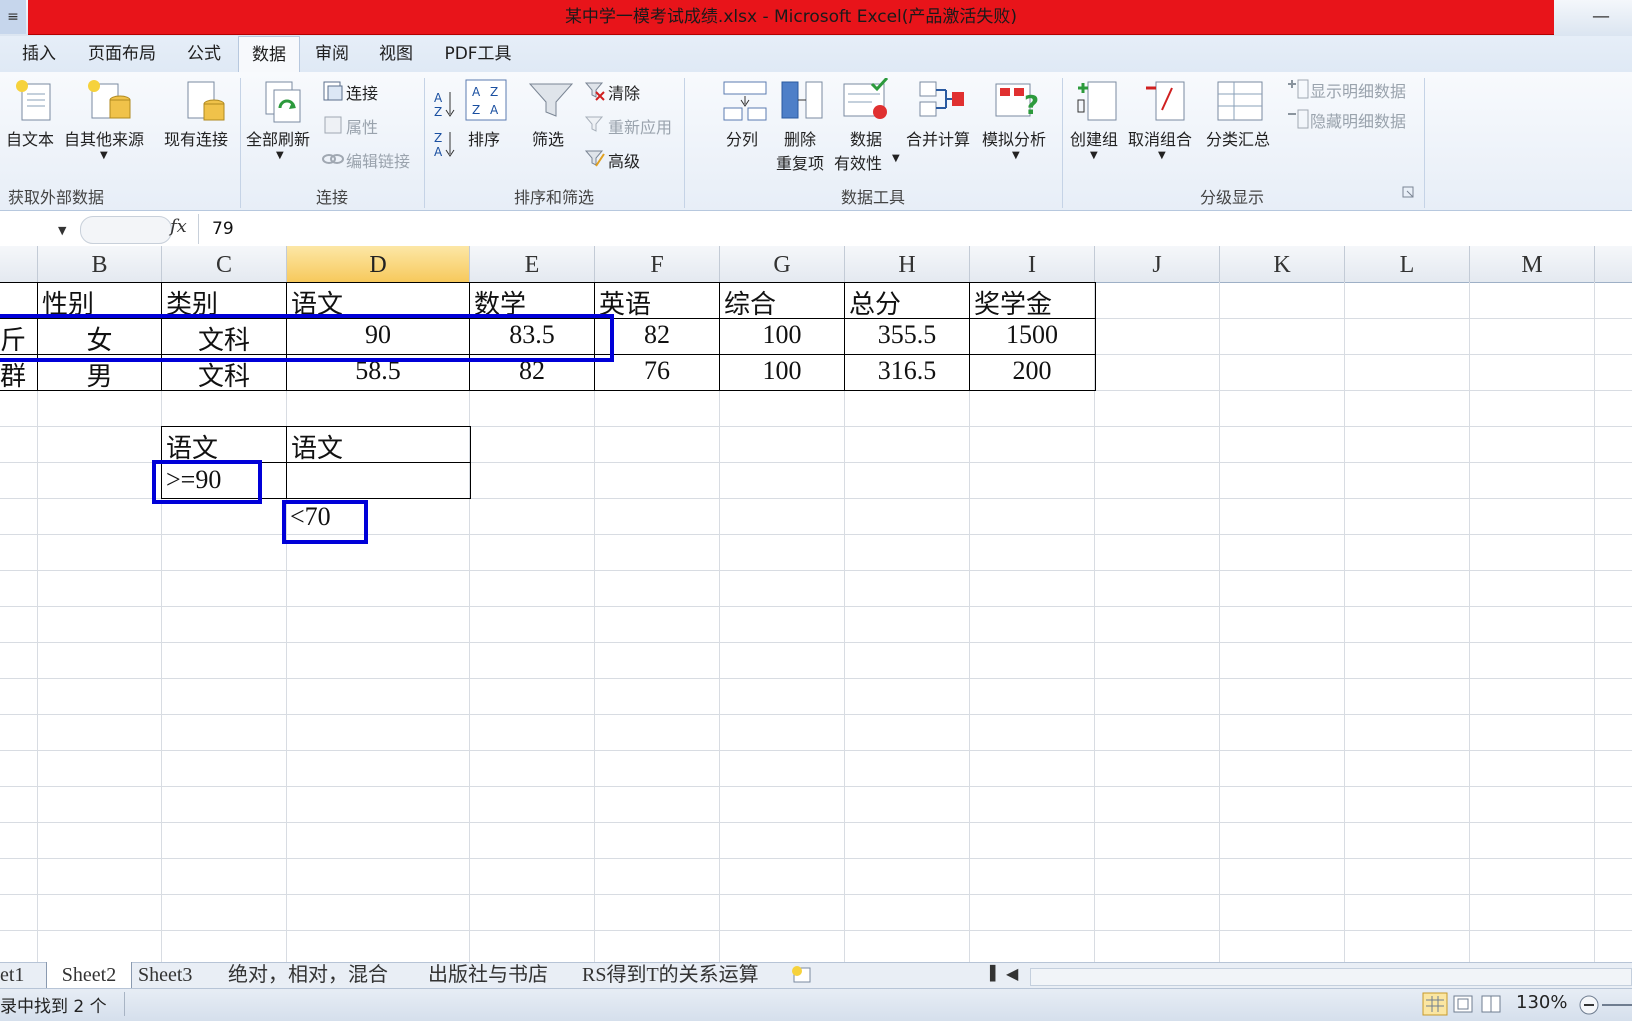 This screenshot has width=1632, height=1021. What do you see at coordinates (269, 54) in the screenshot?
I see `tab-data: 数据` at bounding box center [269, 54].